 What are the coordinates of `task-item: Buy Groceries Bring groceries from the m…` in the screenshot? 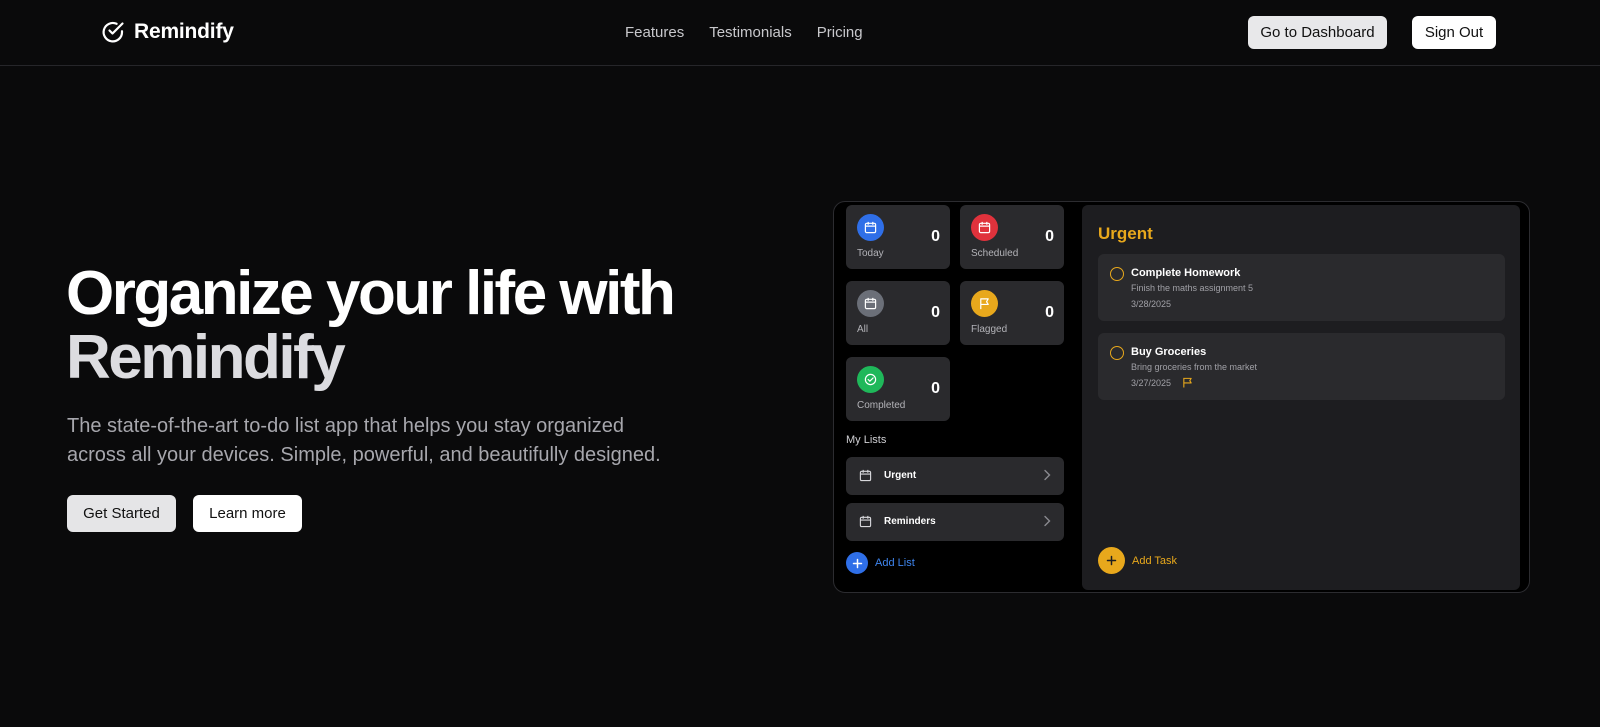 It's located at (1301, 366).